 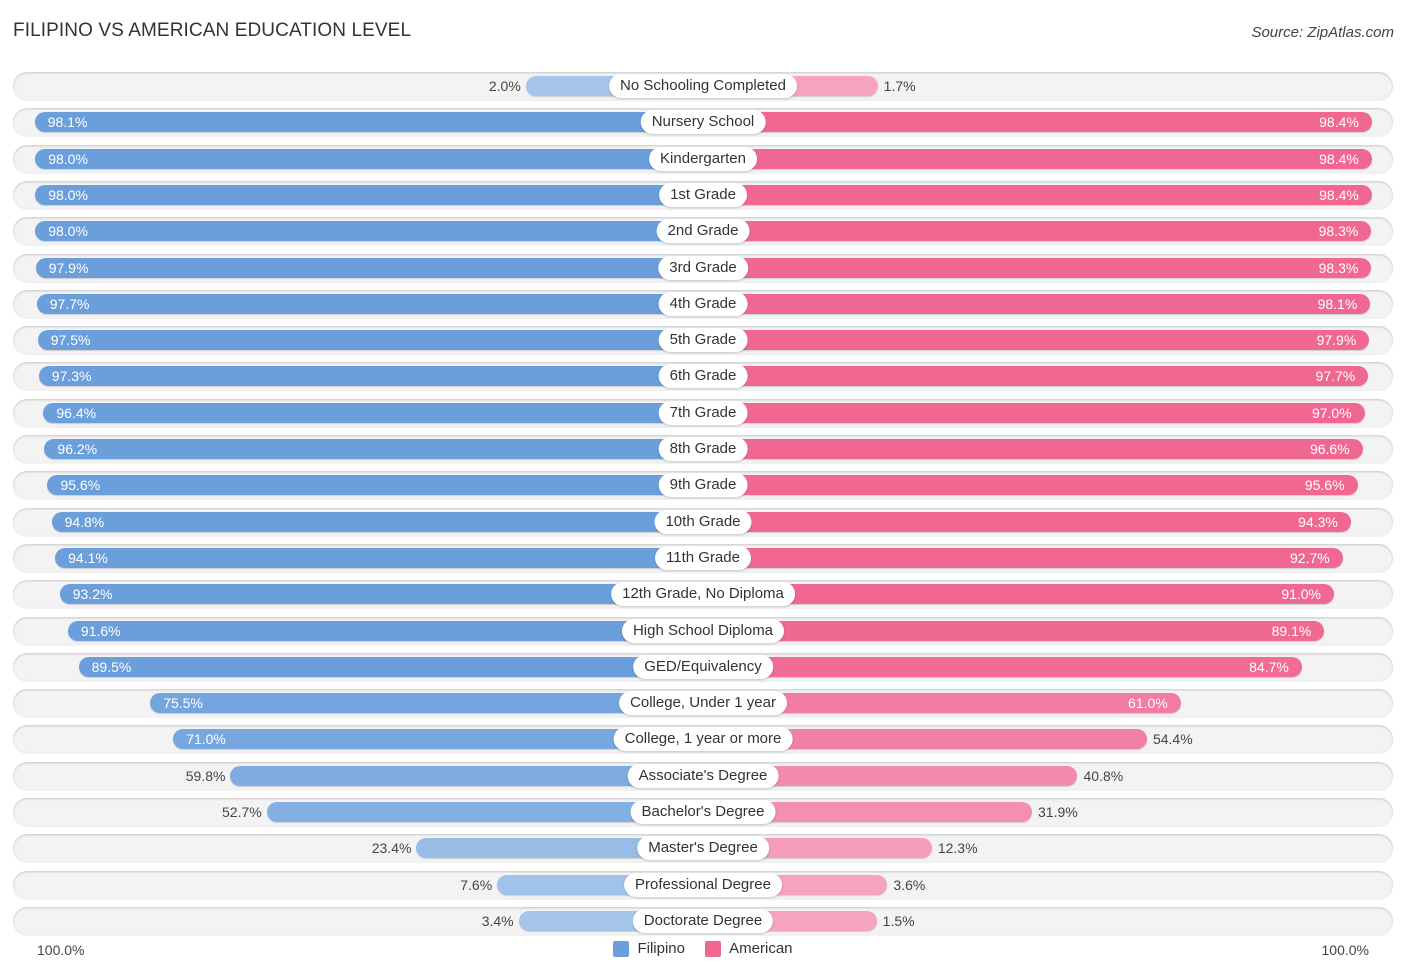 What do you see at coordinates (1310, 557) in the screenshot?
I see `value-label-american: 92.7%` at bounding box center [1310, 557].